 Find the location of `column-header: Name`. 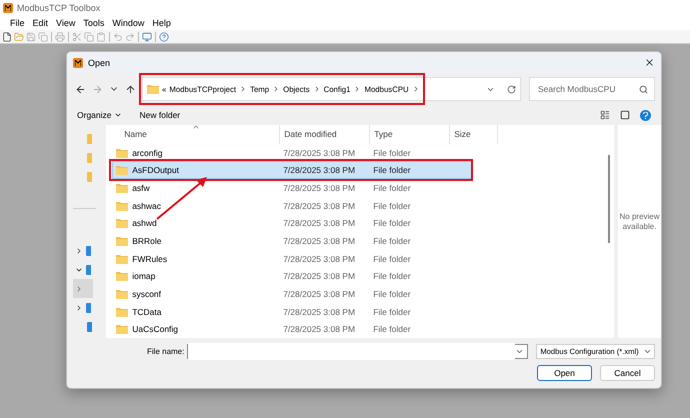

column-header: Name is located at coordinates (195, 134).